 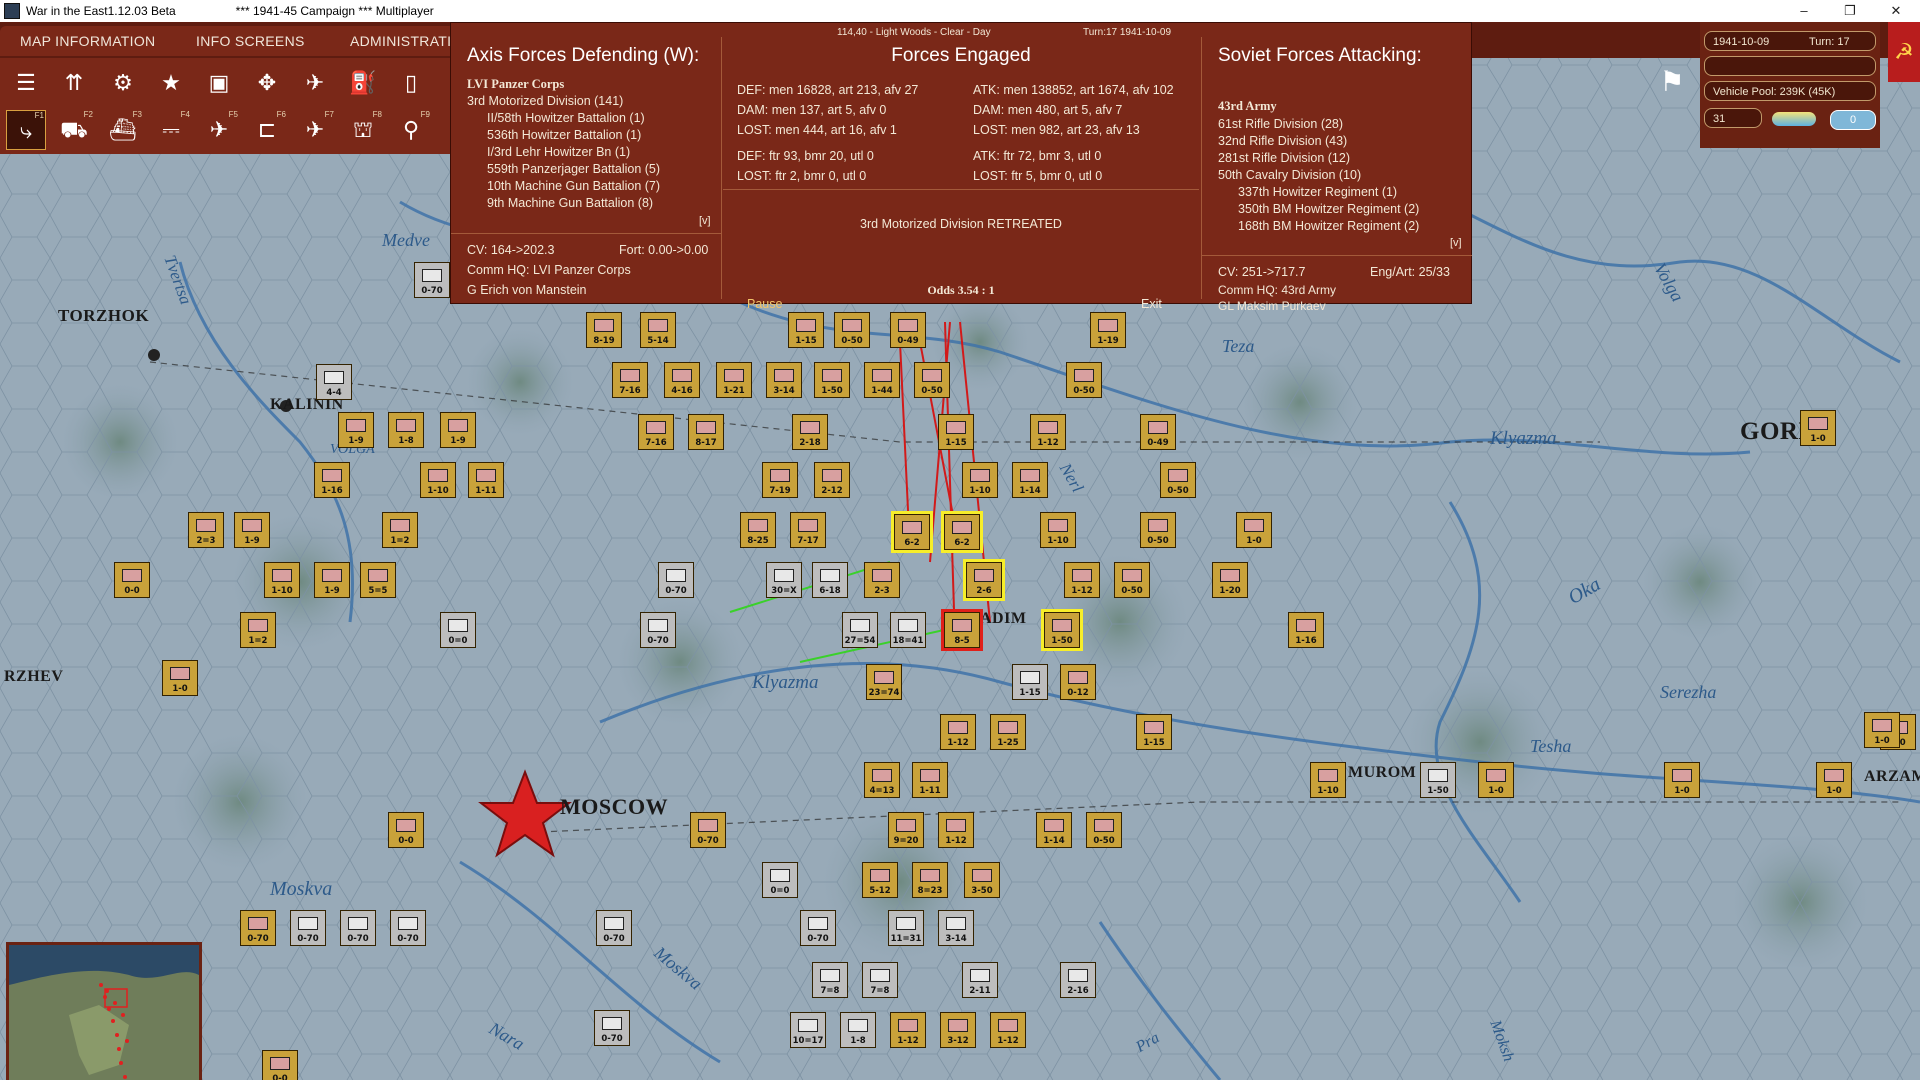 What do you see at coordinates (780, 480) in the screenshot?
I see `unit-counter: 7-19` at bounding box center [780, 480].